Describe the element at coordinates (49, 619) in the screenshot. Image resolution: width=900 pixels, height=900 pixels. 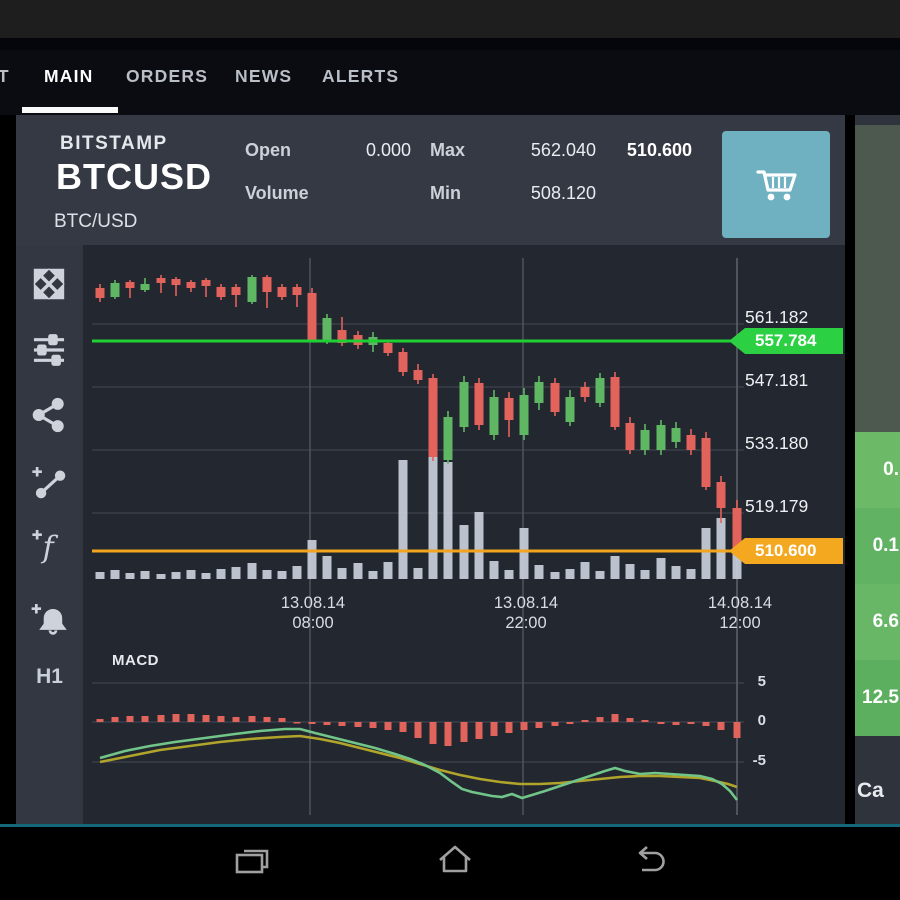
I see `add-alert-icon` at that location.